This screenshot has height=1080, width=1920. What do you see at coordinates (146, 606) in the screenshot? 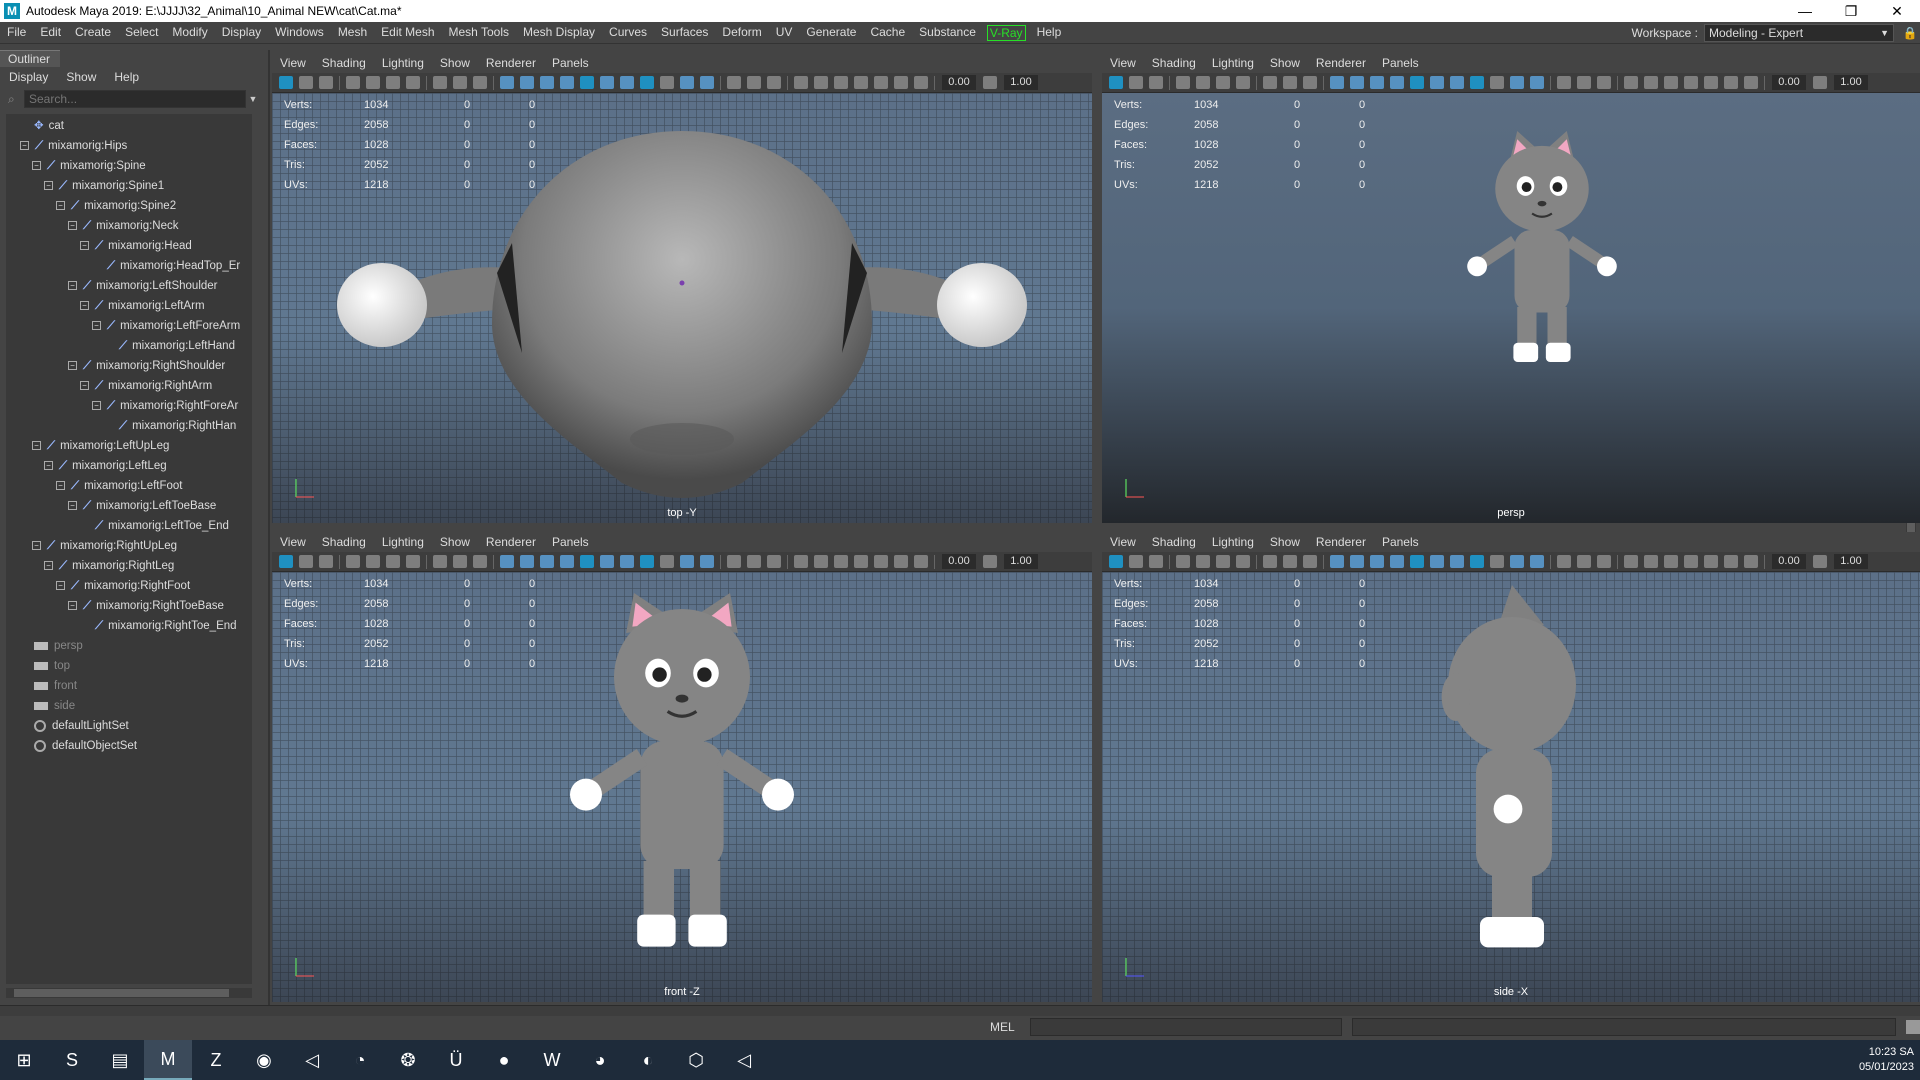
I see `outliner-item: − ⟋ mixamorig:RightToeBase` at bounding box center [146, 606].